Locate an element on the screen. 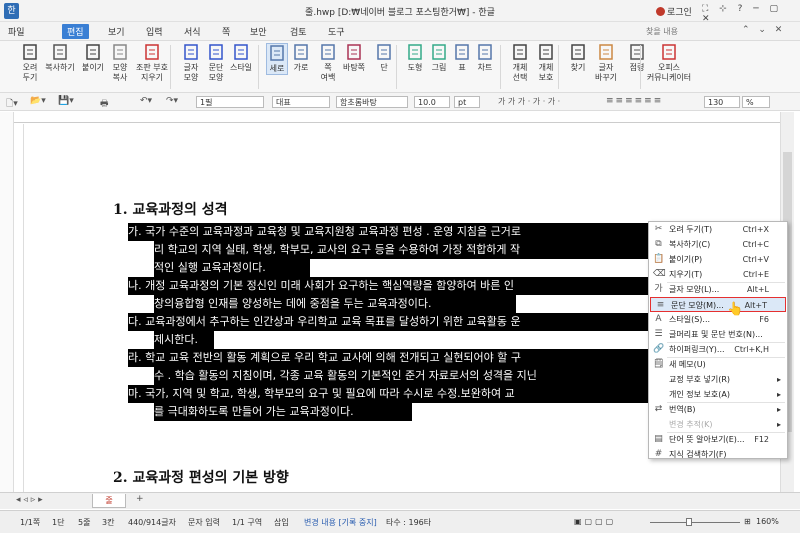  ribbon-button-12: 단 is located at coordinates (384, 58).